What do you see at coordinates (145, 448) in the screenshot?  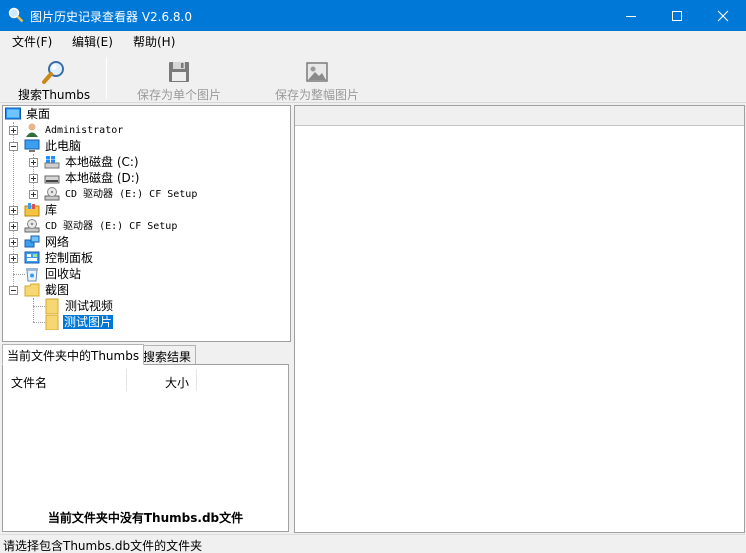 I see `thumbs-file-list: 文件名 大小 当前文件夹中没有Thumbs.db文件` at bounding box center [145, 448].